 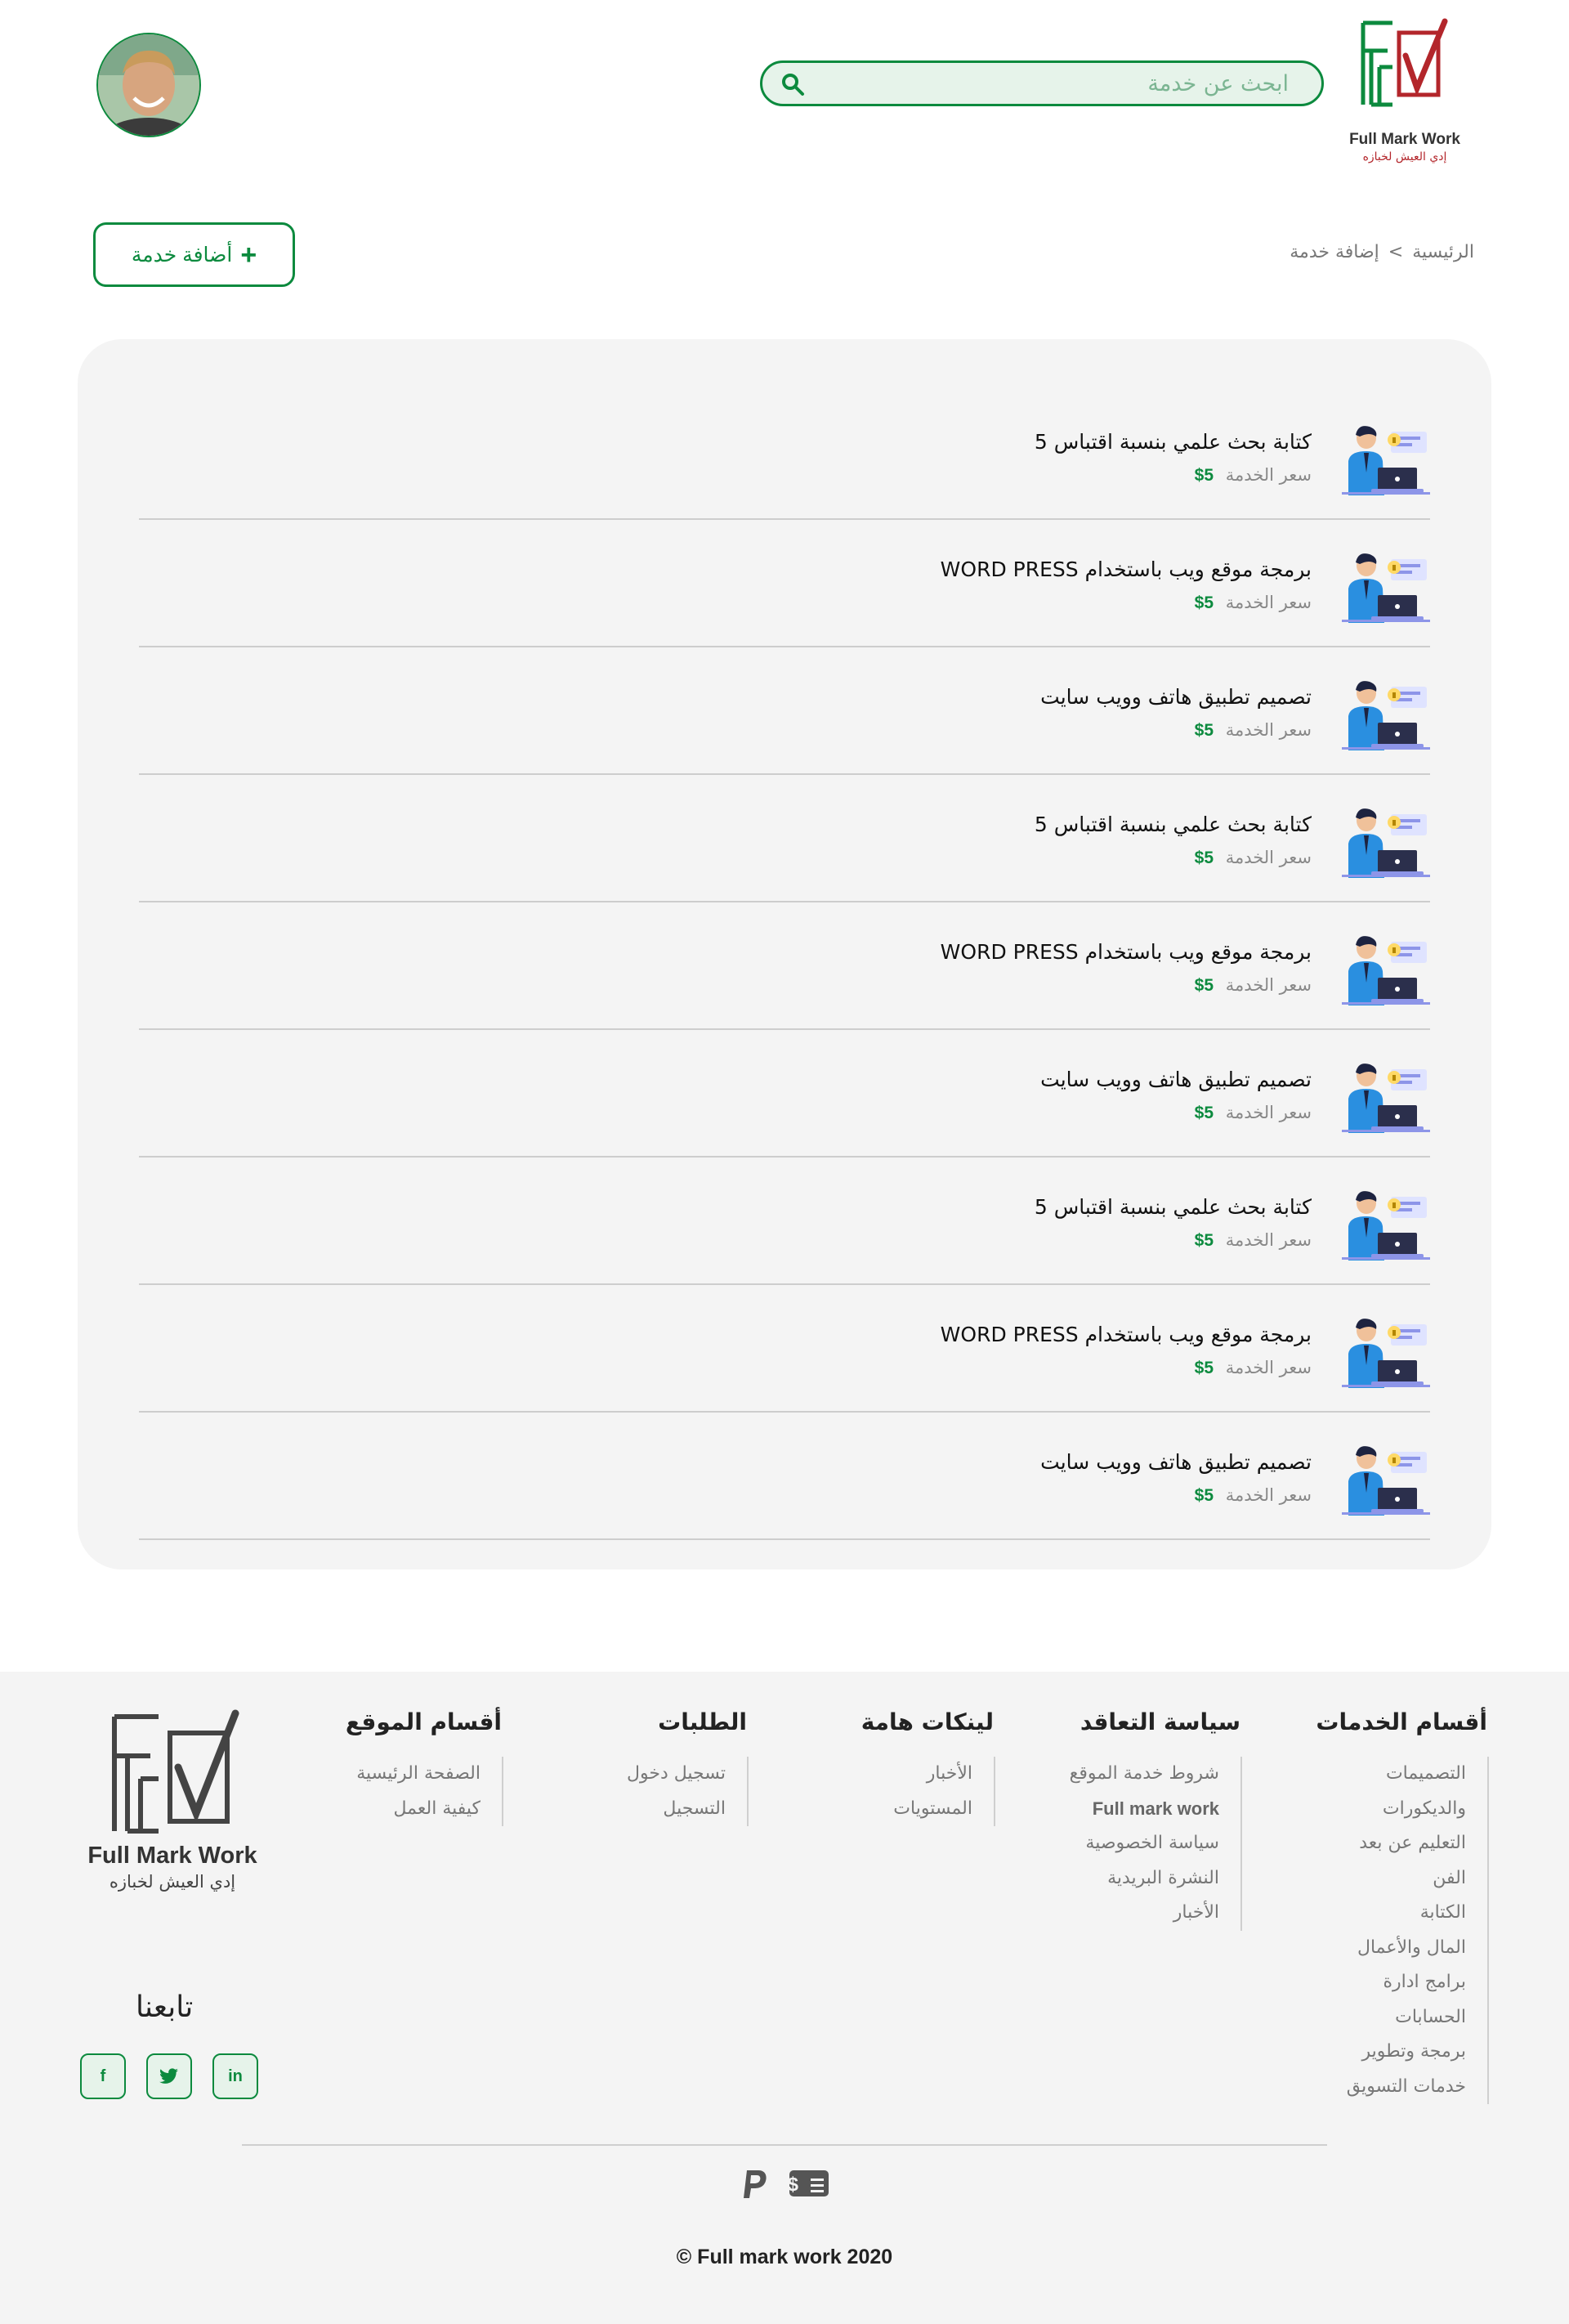 I want to click on cash-icon: $, so click(x=809, y=2183).